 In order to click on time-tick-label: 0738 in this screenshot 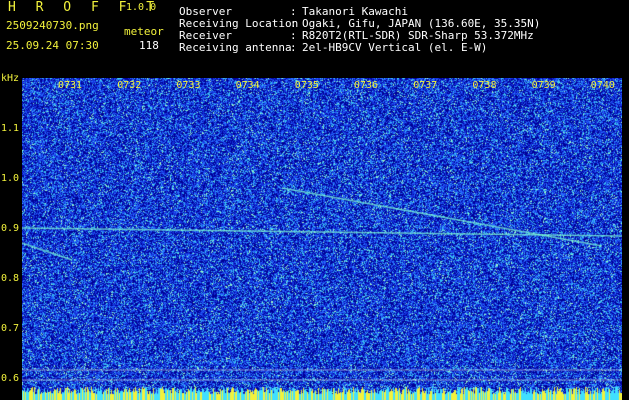, I will do `click(484, 85)`.